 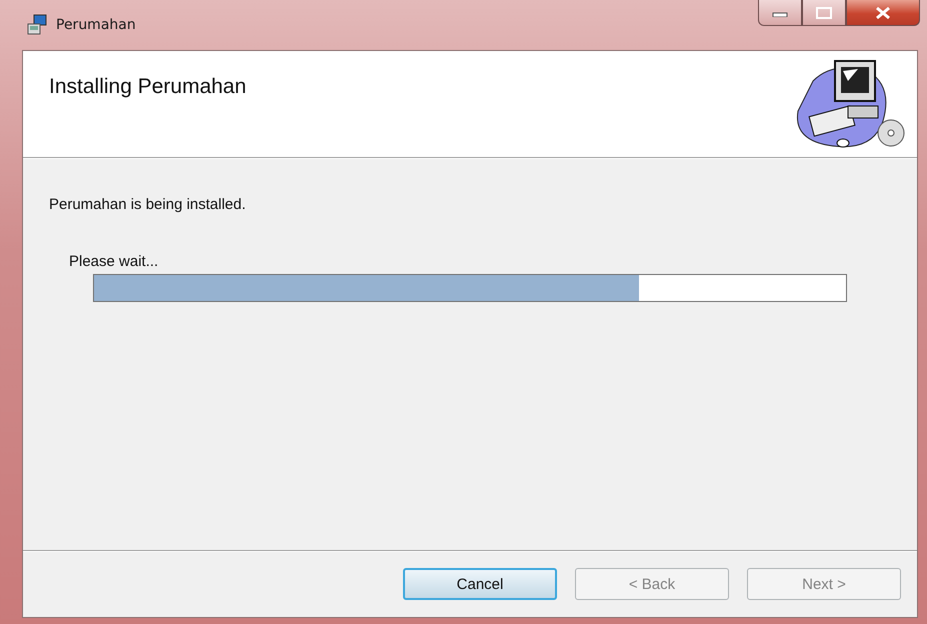 I want to click on window-title: Perumahan, so click(x=96, y=25).